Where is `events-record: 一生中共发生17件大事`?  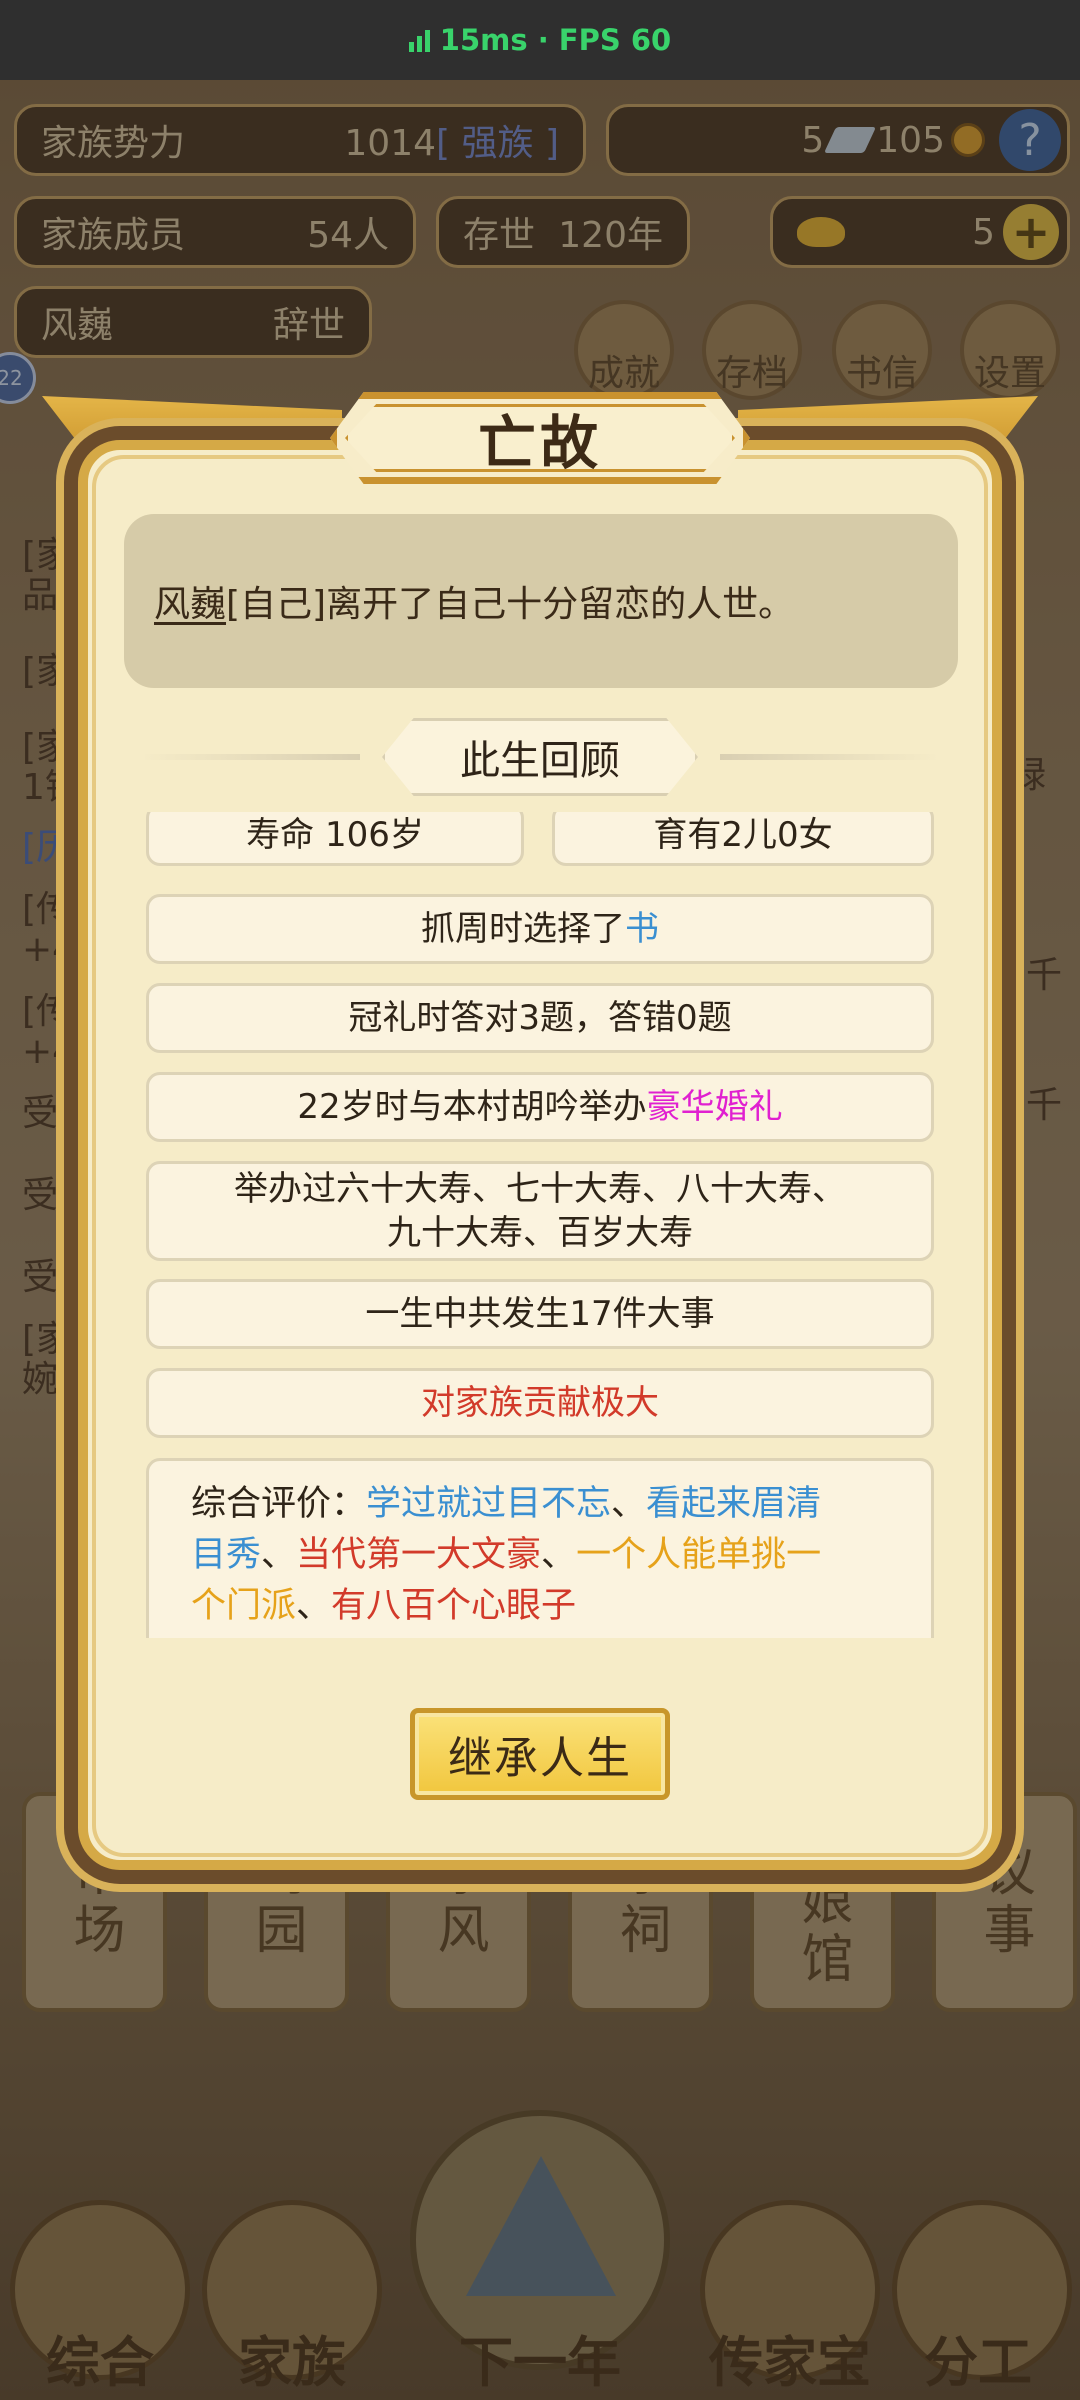 events-record: 一生中共发生17件大事 is located at coordinates (540, 1314).